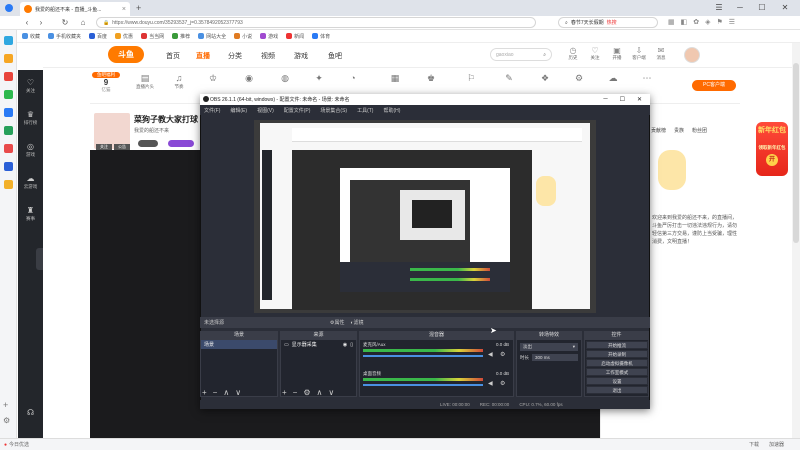  What do you see at coordinates (639, 99) in the screenshot?
I see `obs-close-icon: ✕` at bounding box center [639, 99].